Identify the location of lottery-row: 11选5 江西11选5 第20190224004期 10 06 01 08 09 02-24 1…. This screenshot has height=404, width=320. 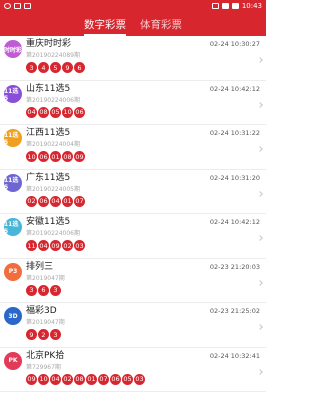
(133, 147).